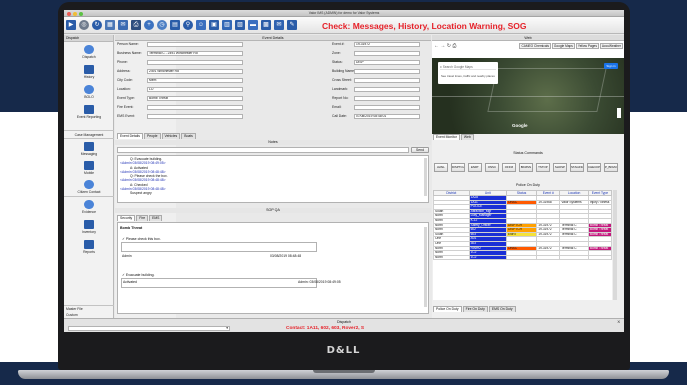 The width and height of the screenshot is (687, 385). Describe the element at coordinates (292, 25) in the screenshot. I see `message-icon: ✎` at that location.